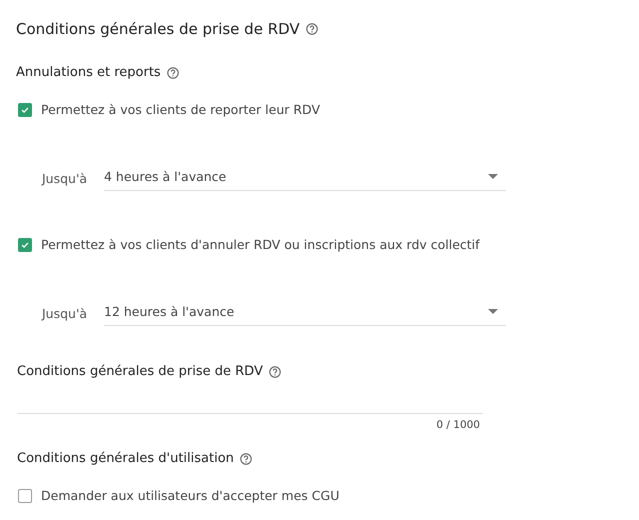 This screenshot has width=639, height=520. What do you see at coordinates (190, 495) in the screenshot?
I see `checkbox-label: Demander aux utilisateurs d'accepter mes CGU` at bounding box center [190, 495].